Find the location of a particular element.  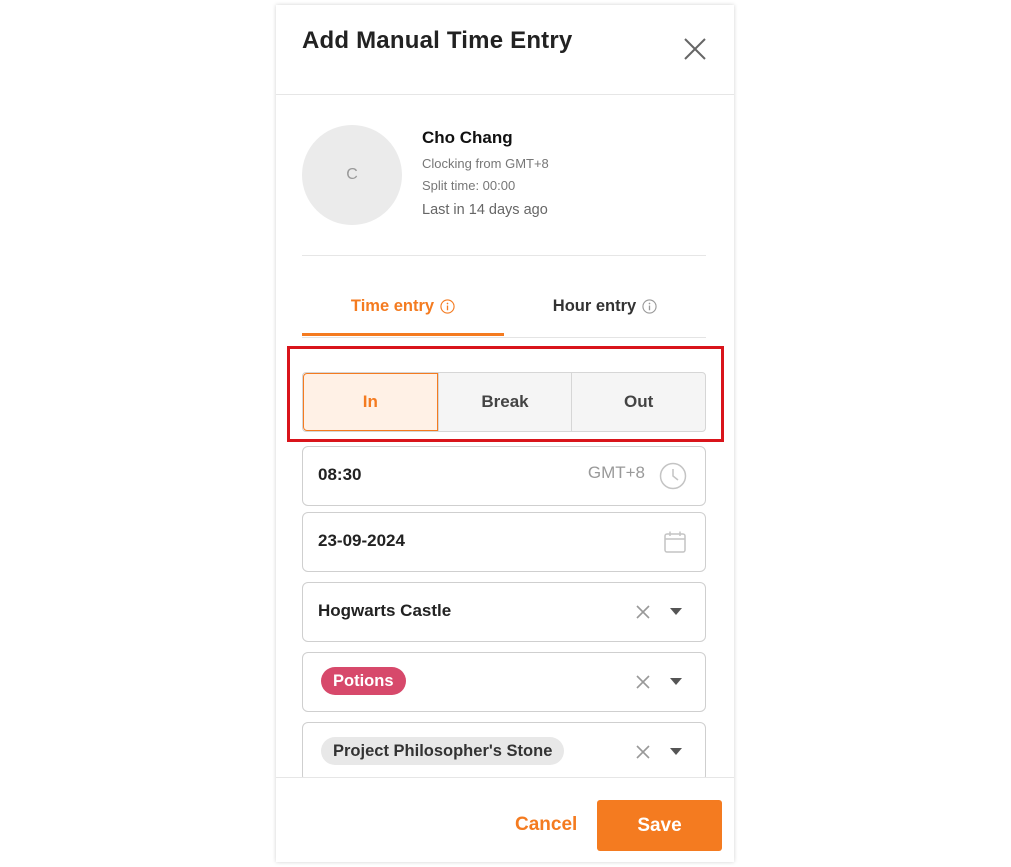

clocking-from-text: Clocking from GMT+8 is located at coordinates (485, 163).